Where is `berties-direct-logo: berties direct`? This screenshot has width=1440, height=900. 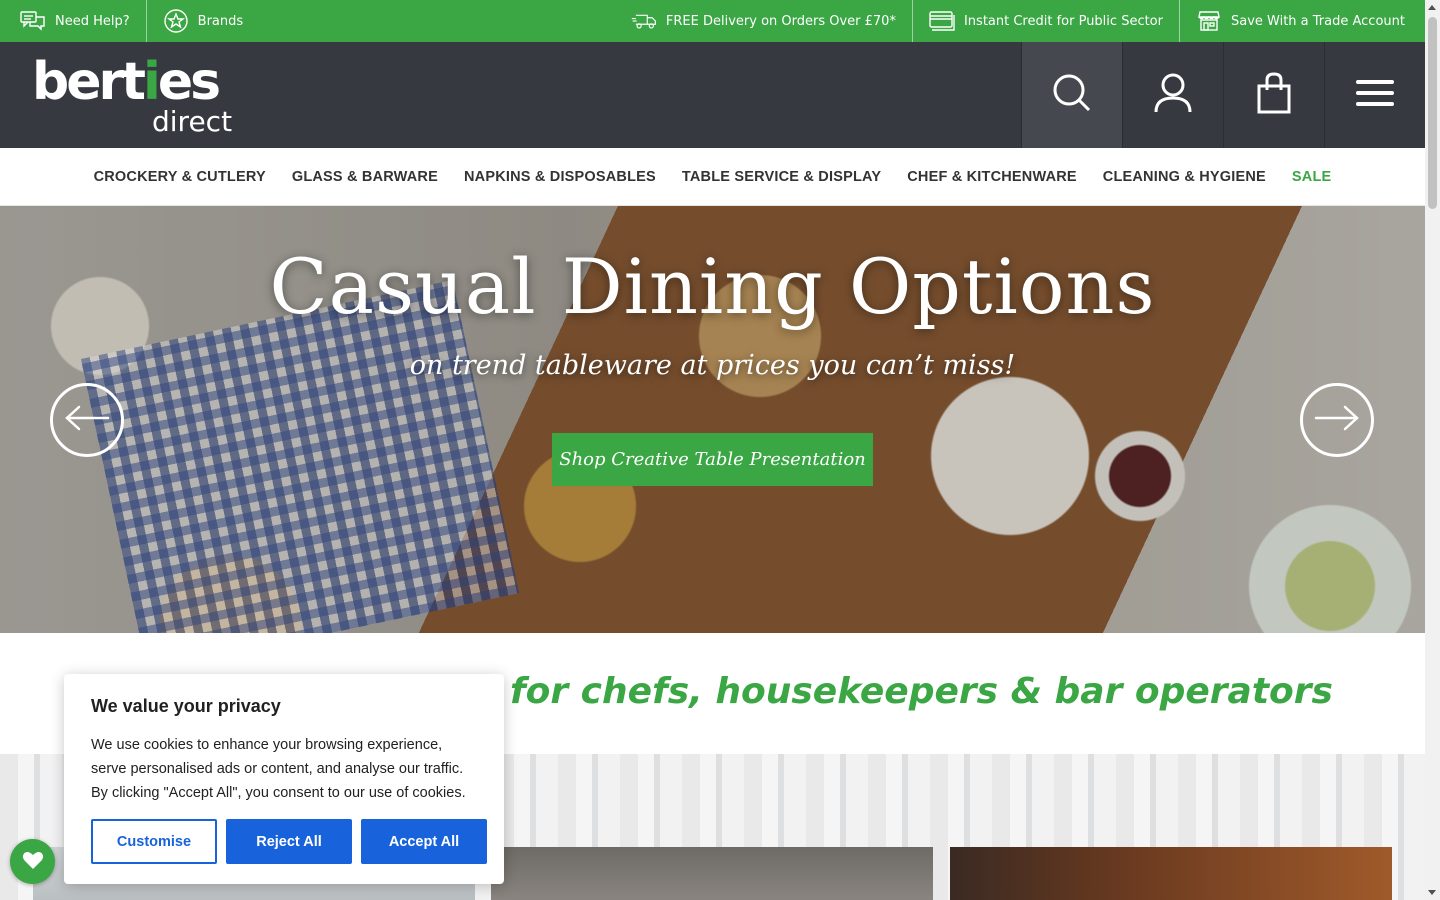 berties-direct-logo: berties direct is located at coordinates (130, 95).